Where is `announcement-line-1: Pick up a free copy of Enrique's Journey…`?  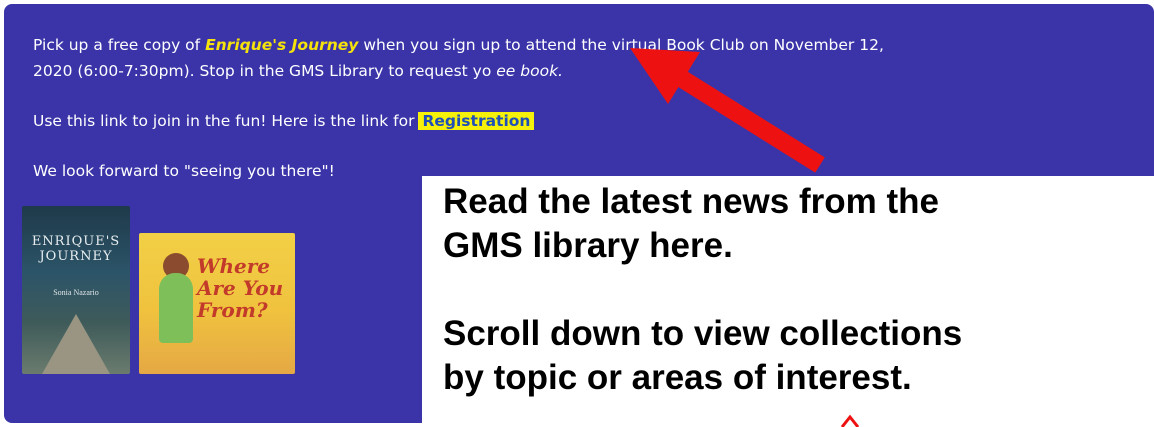 announcement-line-1: Pick up a free copy of Enrique's Journey… is located at coordinates (458, 45).